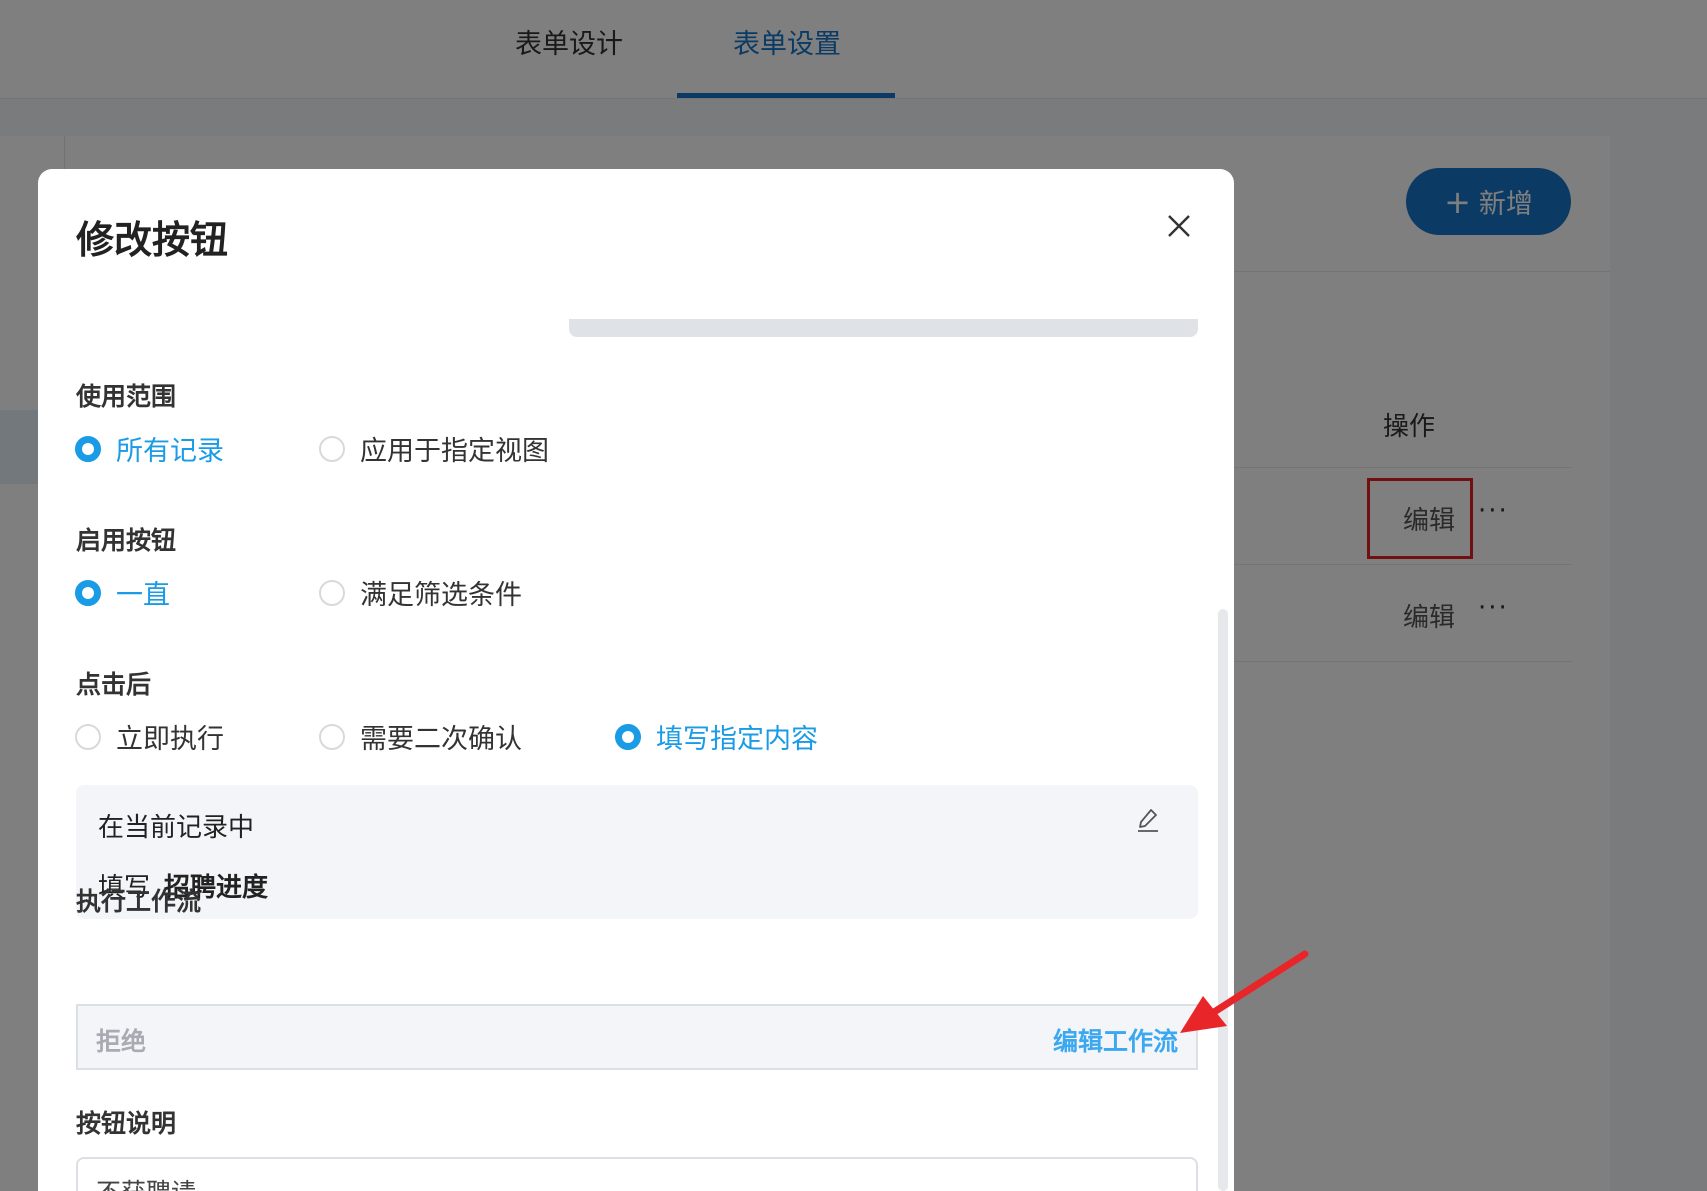 Image resolution: width=1707 pixels, height=1191 pixels. Describe the element at coordinates (454, 451) in the screenshot. I see `radio-label: 应用于指定视图` at that location.